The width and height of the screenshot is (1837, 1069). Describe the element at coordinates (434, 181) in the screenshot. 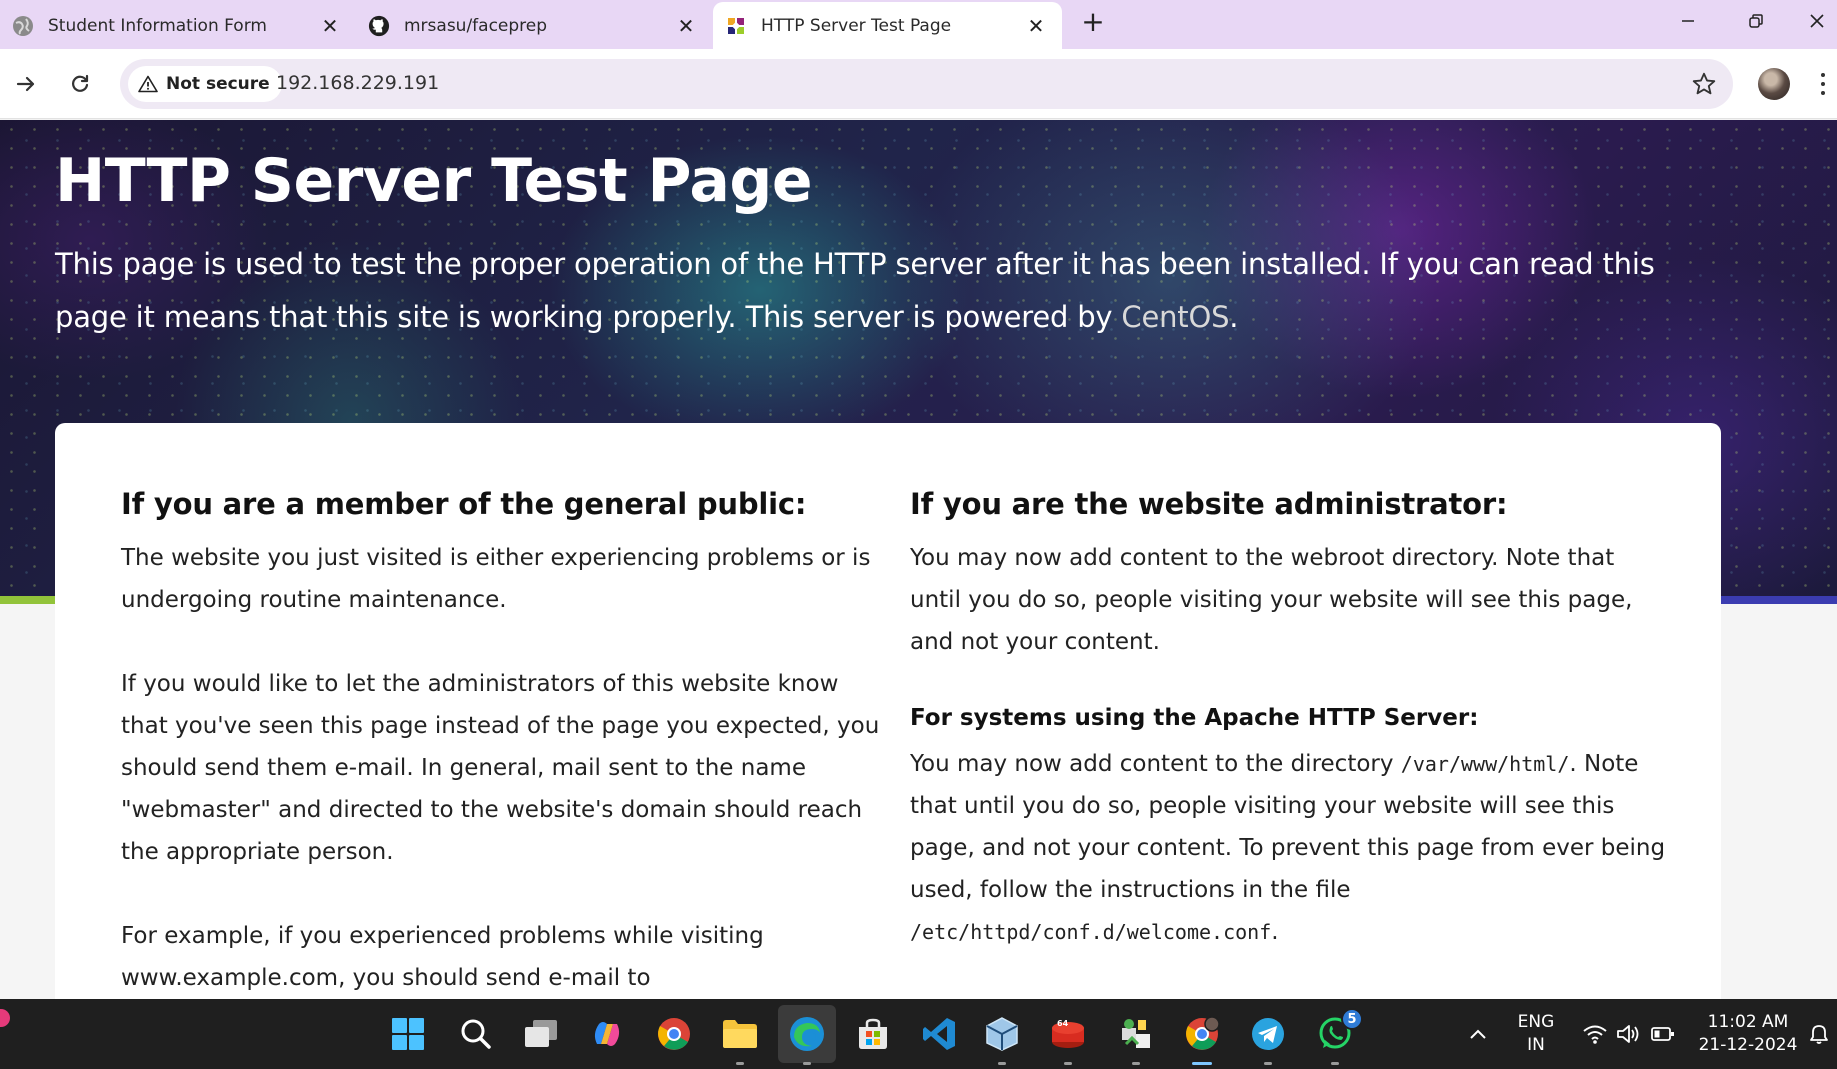

I see `page-title: HTTP Server Test Page` at that location.